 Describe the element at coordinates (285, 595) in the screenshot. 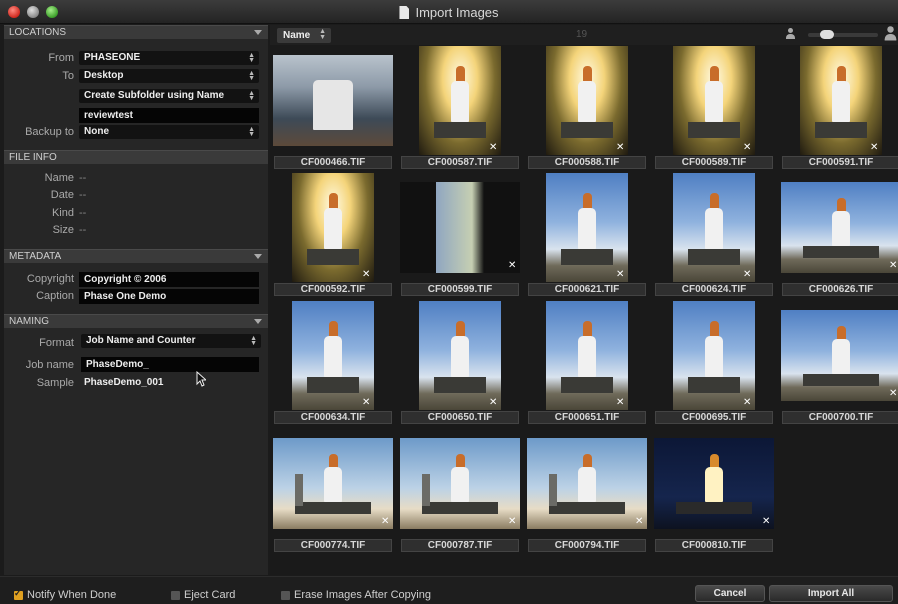

I see `erase-checkbox` at that location.